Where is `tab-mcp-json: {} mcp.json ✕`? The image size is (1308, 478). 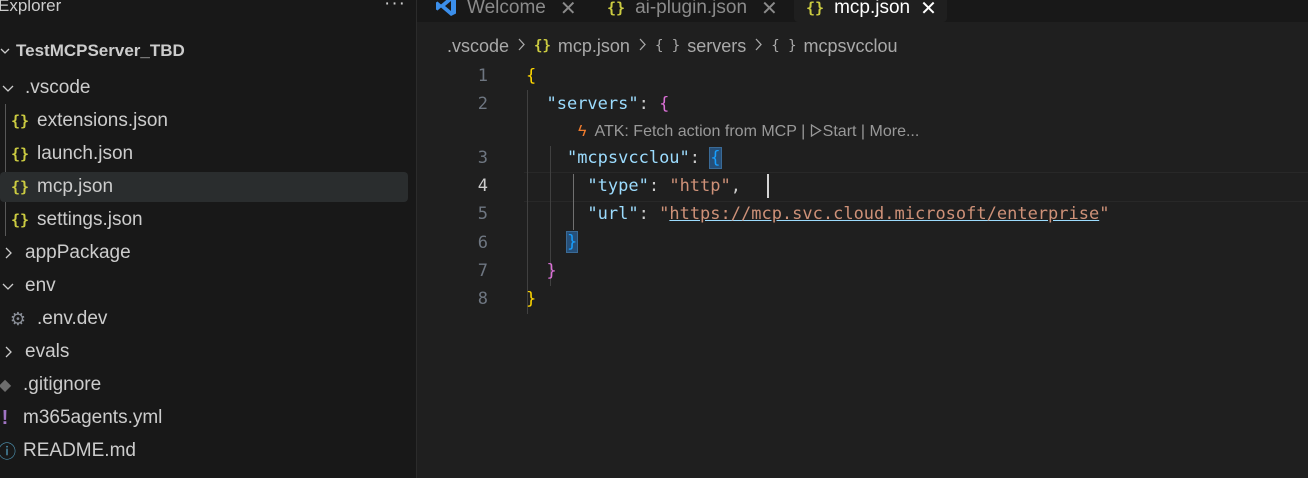
tab-mcp-json: {} mcp.json ✕ is located at coordinates (870, 11).